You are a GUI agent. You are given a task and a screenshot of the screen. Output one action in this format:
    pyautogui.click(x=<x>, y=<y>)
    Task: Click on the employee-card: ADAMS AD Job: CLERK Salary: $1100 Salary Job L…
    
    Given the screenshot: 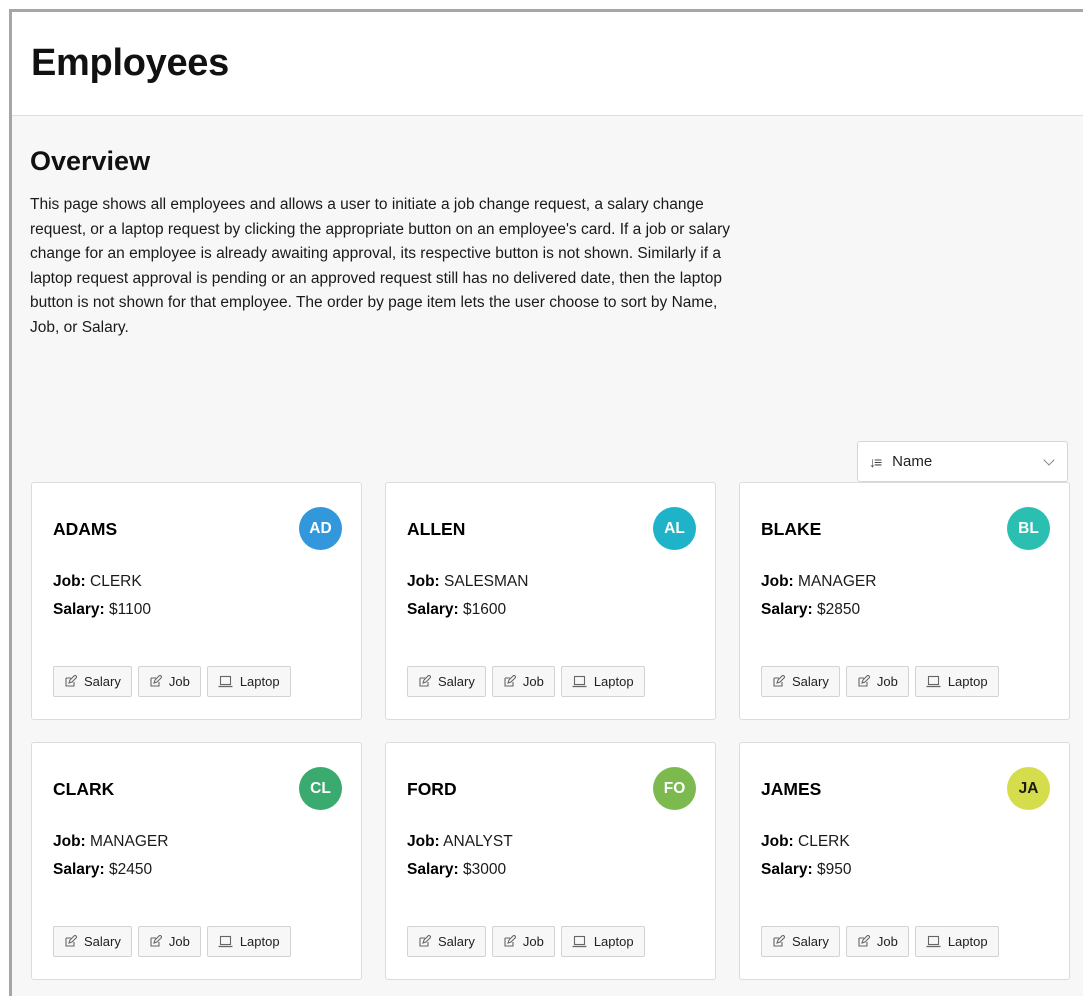 What is the action you would take?
    pyautogui.click(x=196, y=601)
    